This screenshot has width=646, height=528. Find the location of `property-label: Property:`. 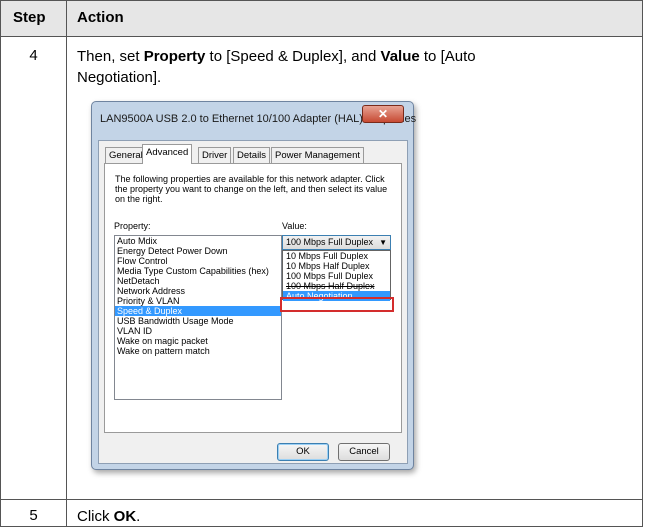

property-label: Property: is located at coordinates (132, 226).